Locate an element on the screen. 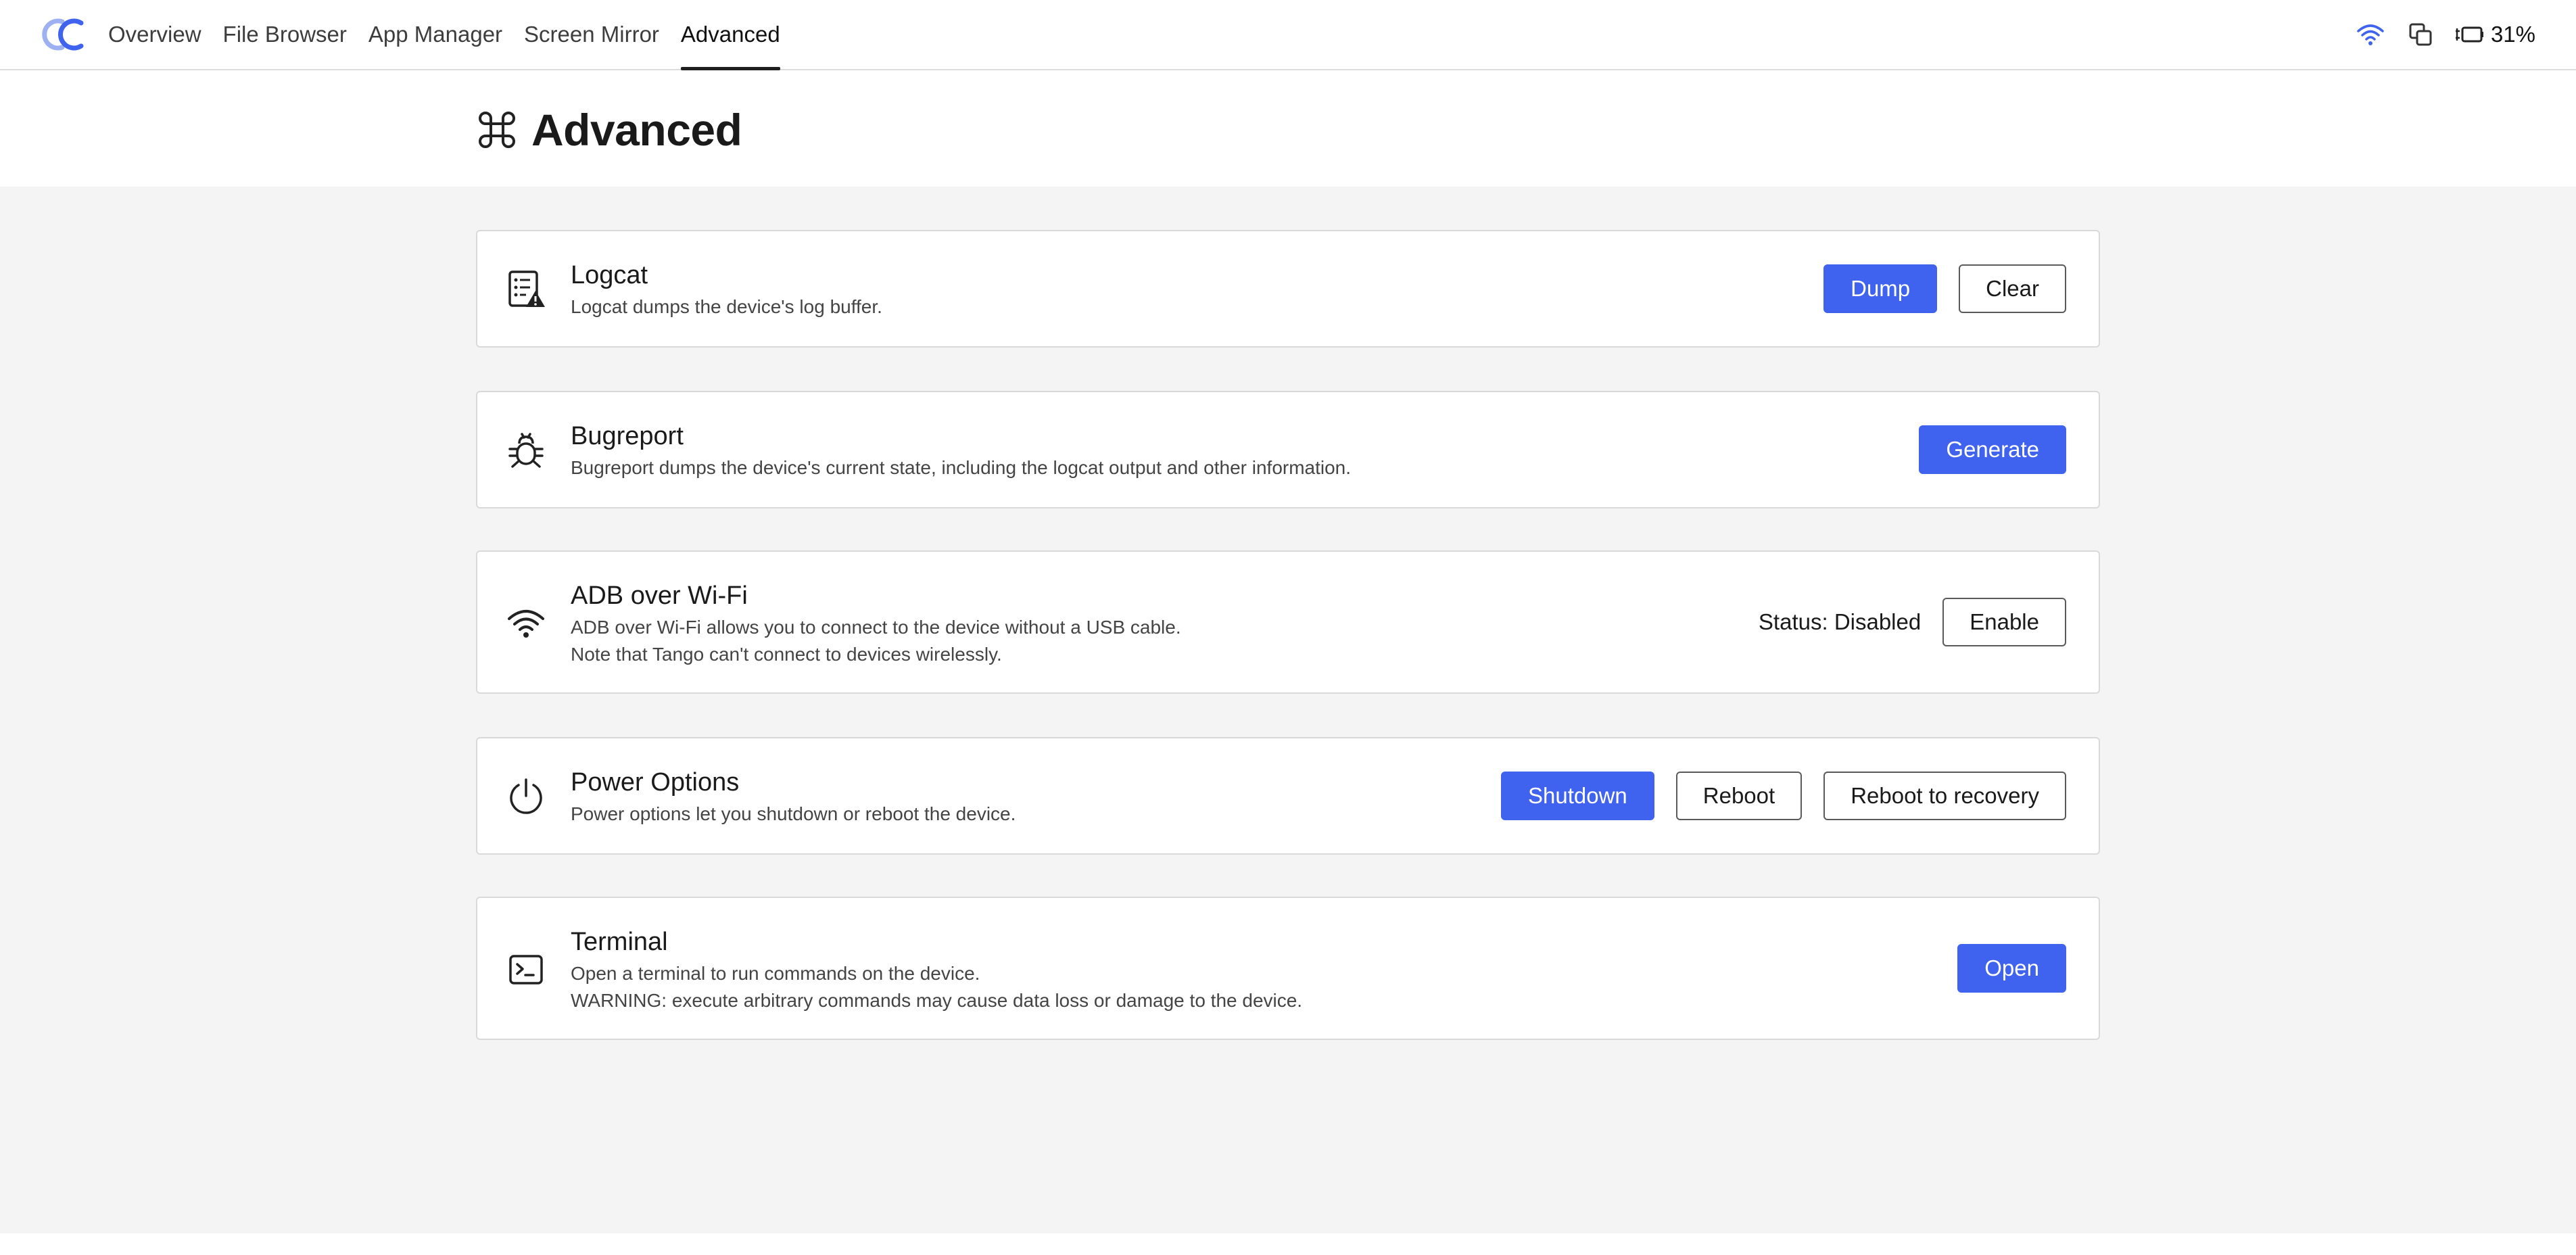 Image resolution: width=2576 pixels, height=1255 pixels. logcat-title: Logcat is located at coordinates (609, 275).